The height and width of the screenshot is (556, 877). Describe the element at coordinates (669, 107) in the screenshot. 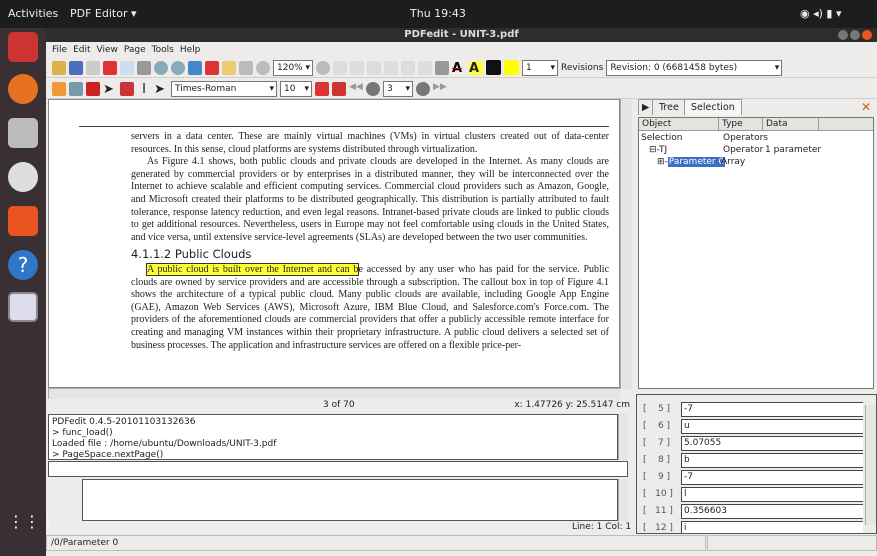

I see `tab-tree: Tree` at that location.